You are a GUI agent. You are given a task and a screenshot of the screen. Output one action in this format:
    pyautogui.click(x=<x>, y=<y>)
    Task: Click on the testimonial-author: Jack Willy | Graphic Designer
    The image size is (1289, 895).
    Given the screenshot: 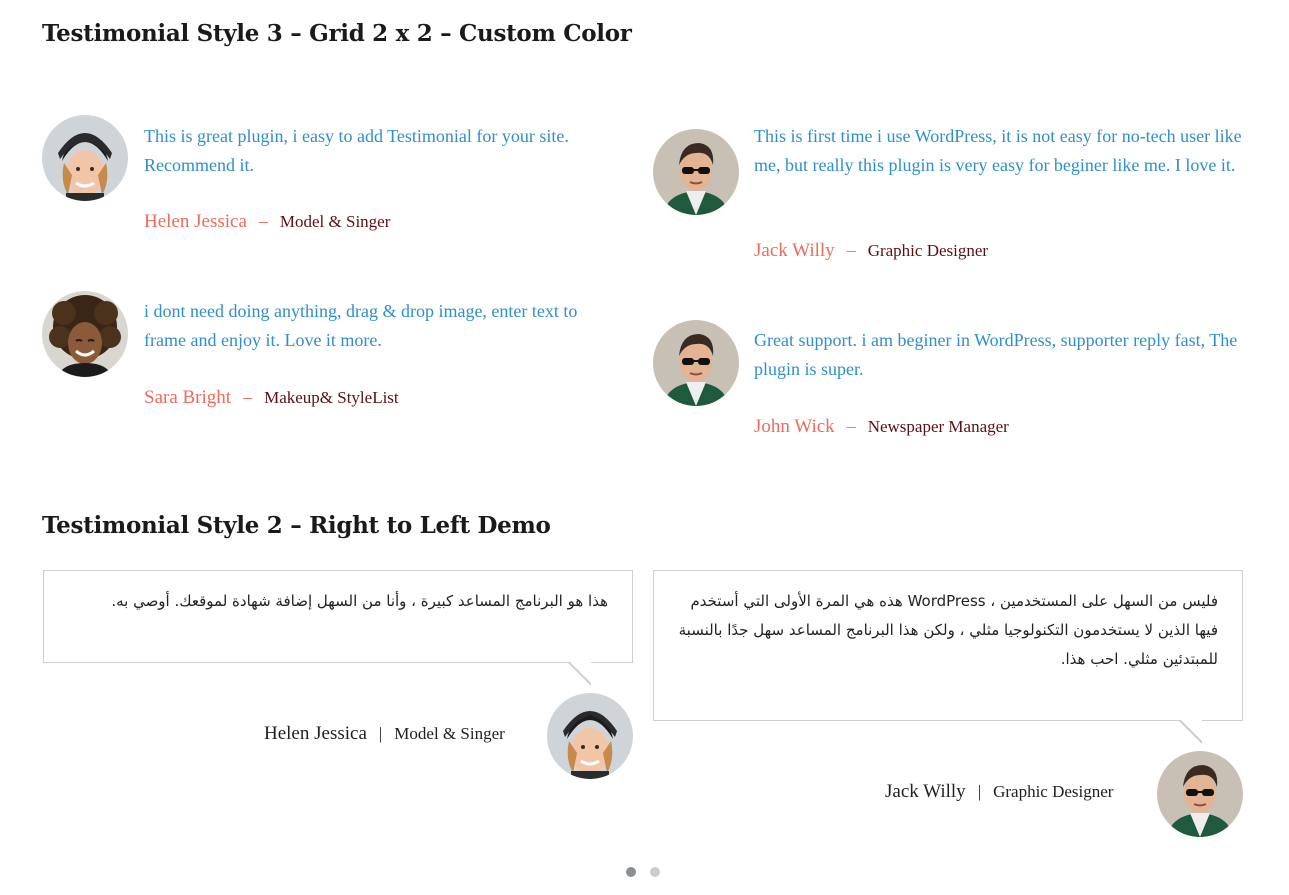 What is the action you would take?
    pyautogui.click(x=999, y=792)
    